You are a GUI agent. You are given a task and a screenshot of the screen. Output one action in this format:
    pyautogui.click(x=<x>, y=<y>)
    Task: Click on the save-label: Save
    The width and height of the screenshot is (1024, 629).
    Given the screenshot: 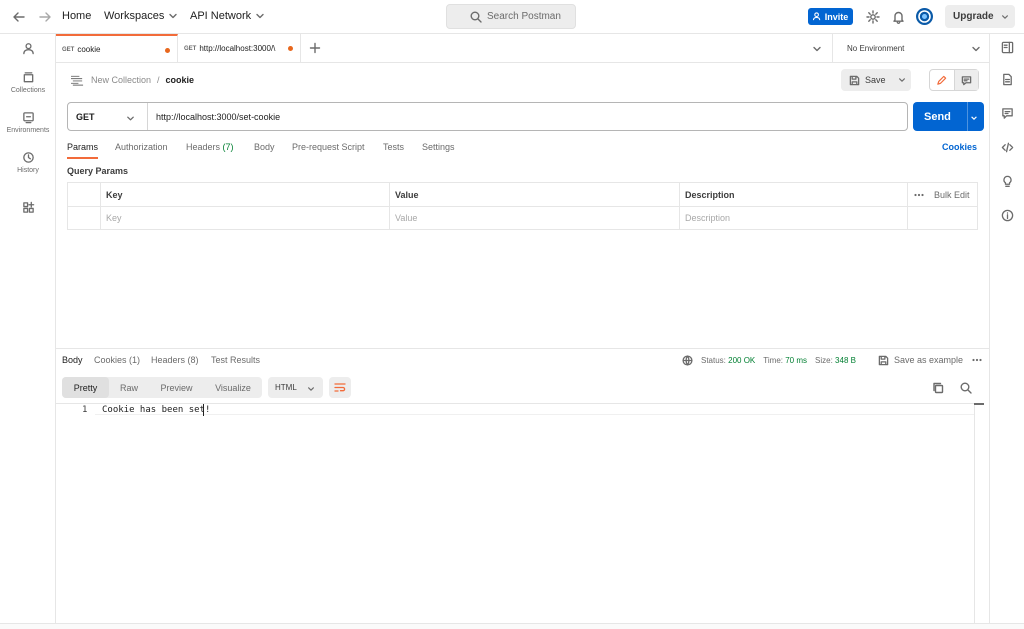 What is the action you would take?
    pyautogui.click(x=875, y=80)
    